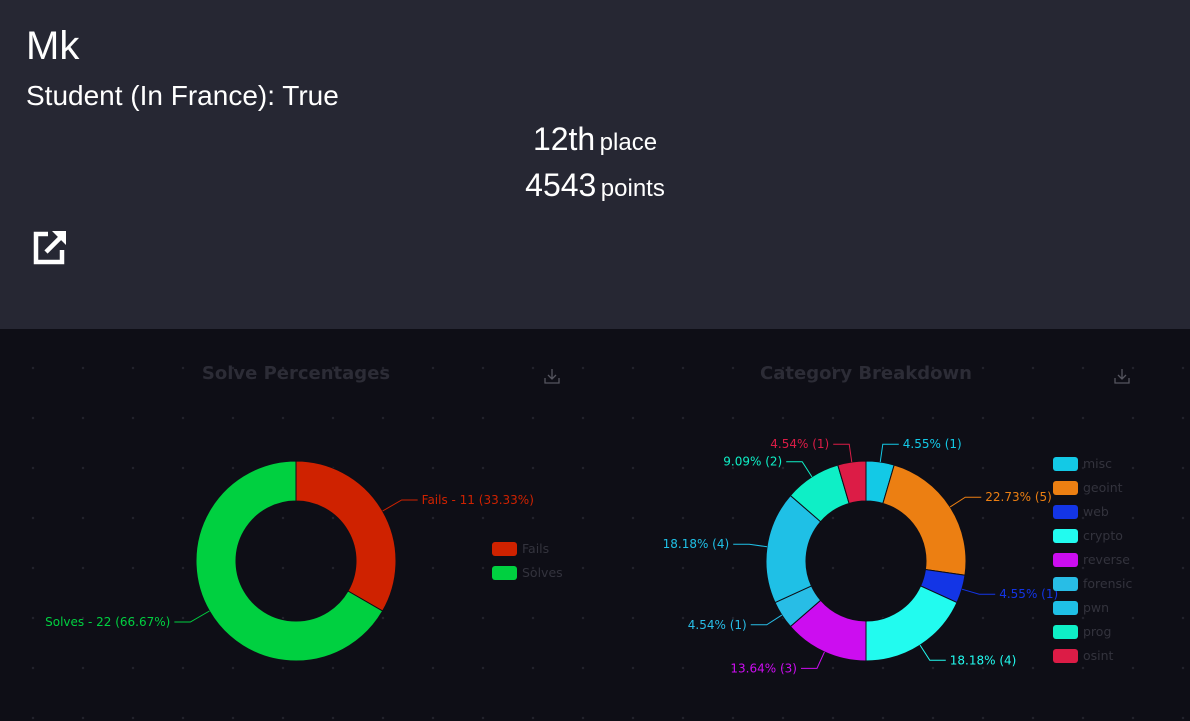 The width and height of the screenshot is (1190, 721). I want to click on legend-swatch-misc, so click(1065, 464).